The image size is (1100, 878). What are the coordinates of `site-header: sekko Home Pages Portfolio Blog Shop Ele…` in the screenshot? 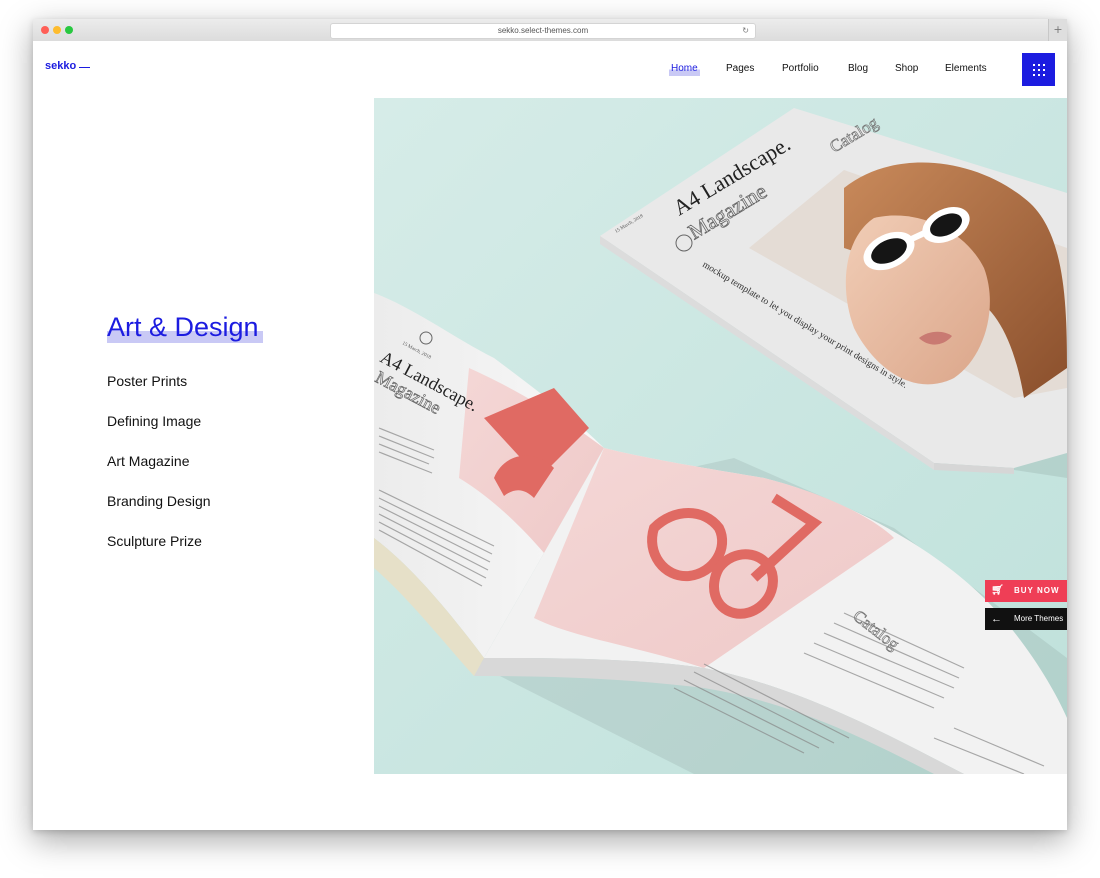 It's located at (550, 69).